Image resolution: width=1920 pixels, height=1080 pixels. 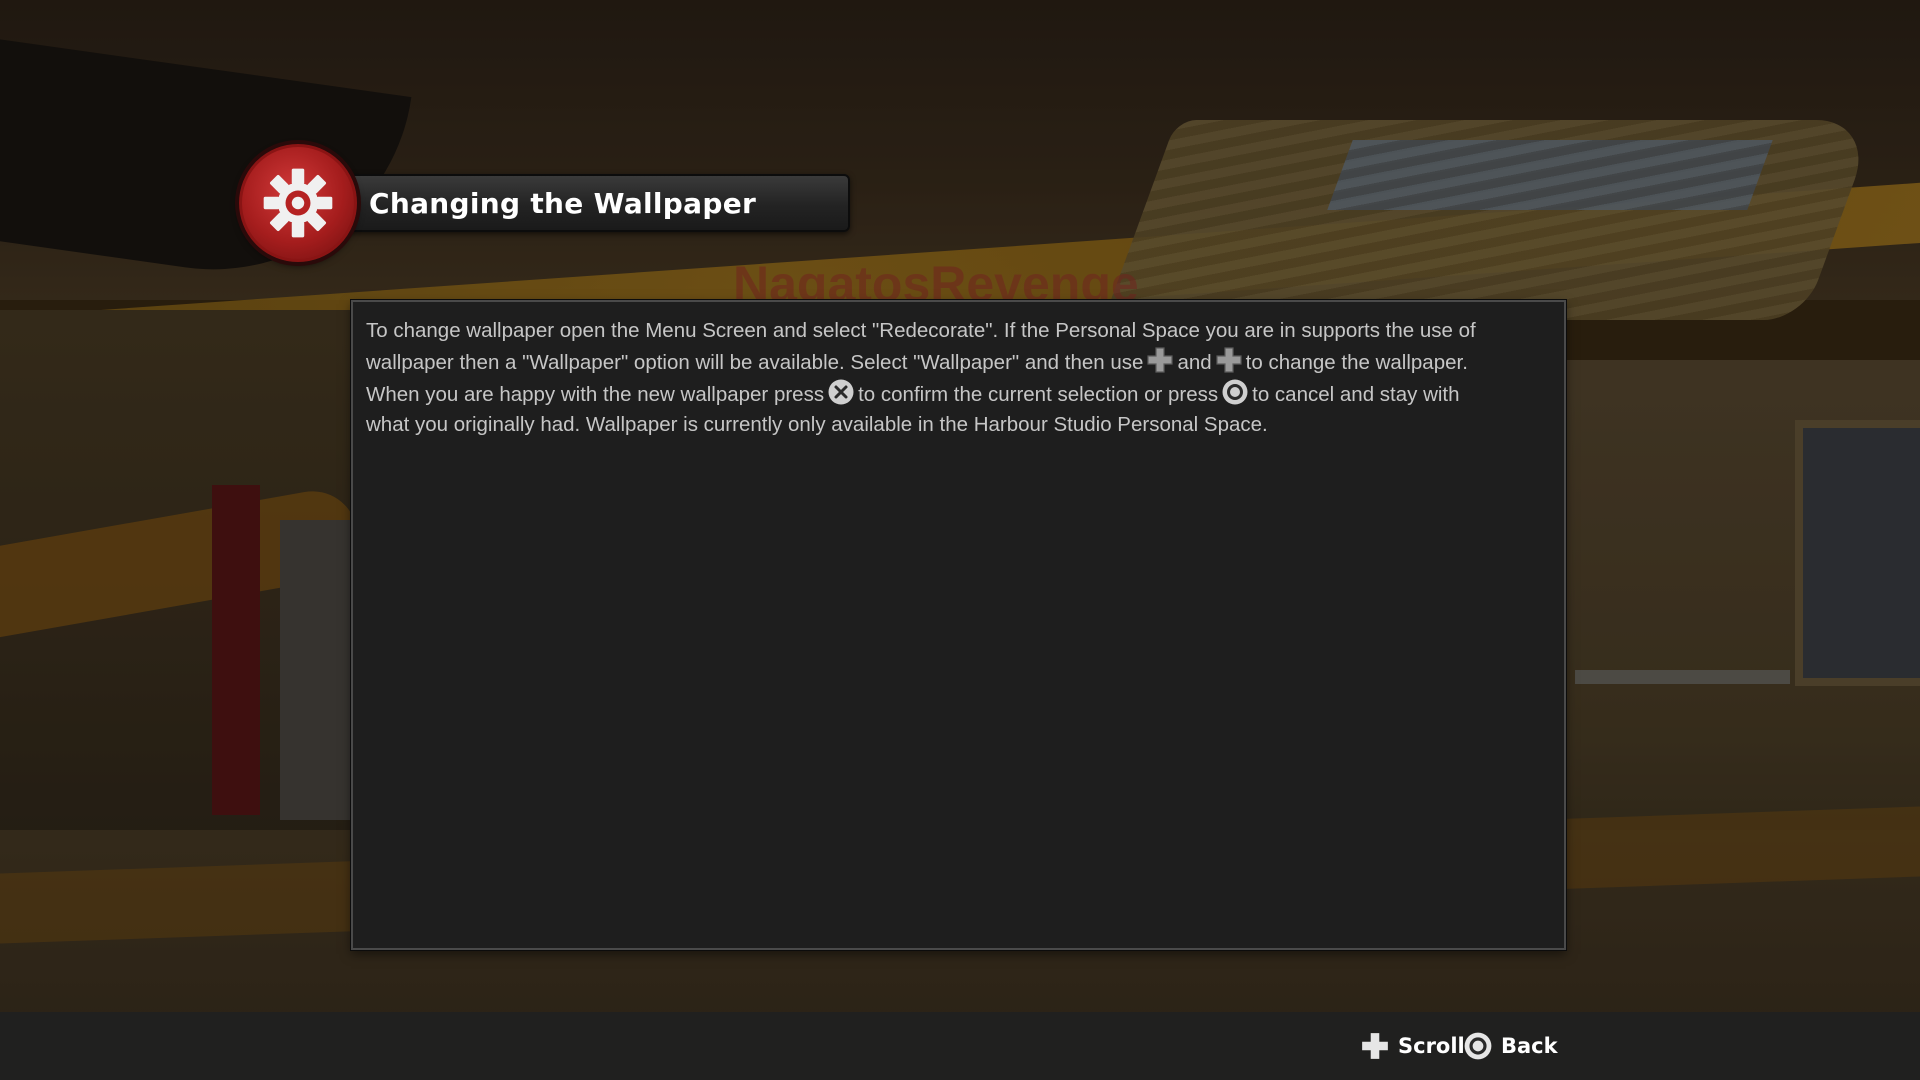 What do you see at coordinates (841, 392) in the screenshot?
I see `cross-button-icon` at bounding box center [841, 392].